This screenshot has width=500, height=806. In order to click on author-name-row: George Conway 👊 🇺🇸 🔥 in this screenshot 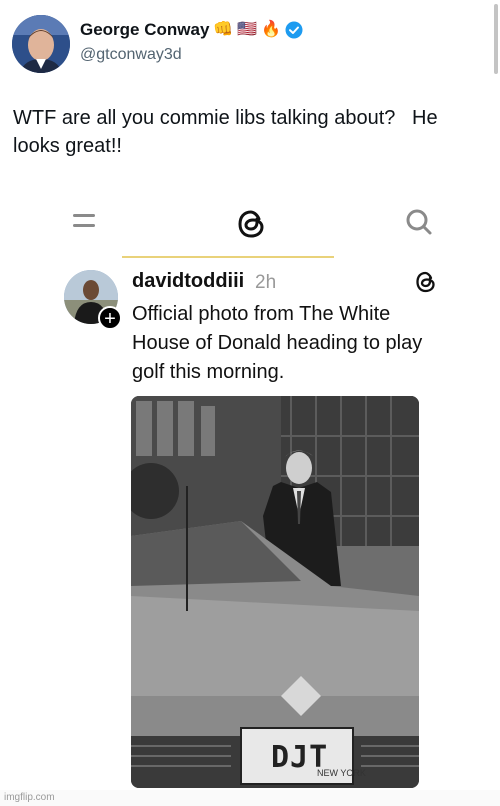, I will do `click(191, 30)`.